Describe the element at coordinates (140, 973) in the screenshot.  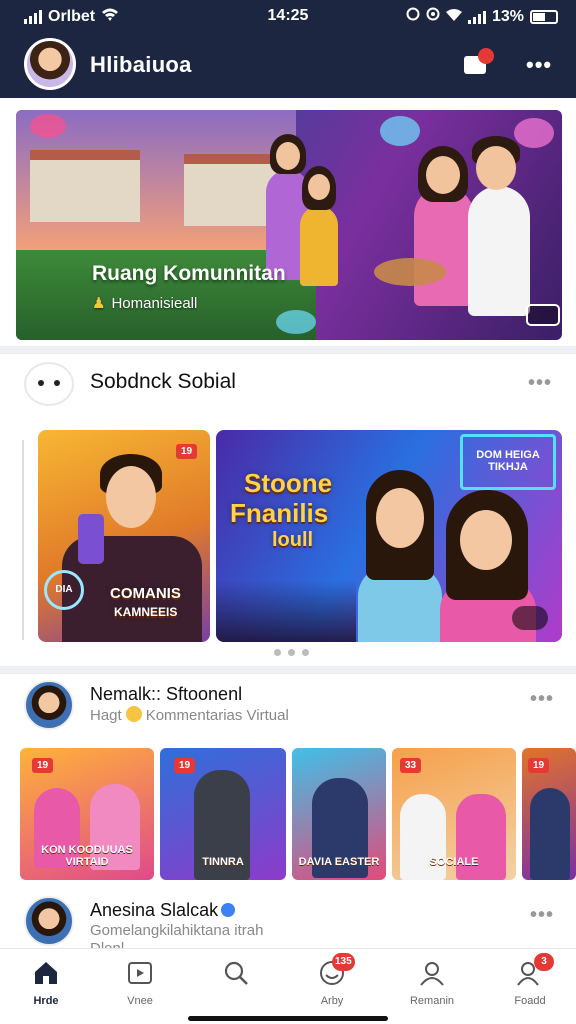
I see `video-icon` at that location.